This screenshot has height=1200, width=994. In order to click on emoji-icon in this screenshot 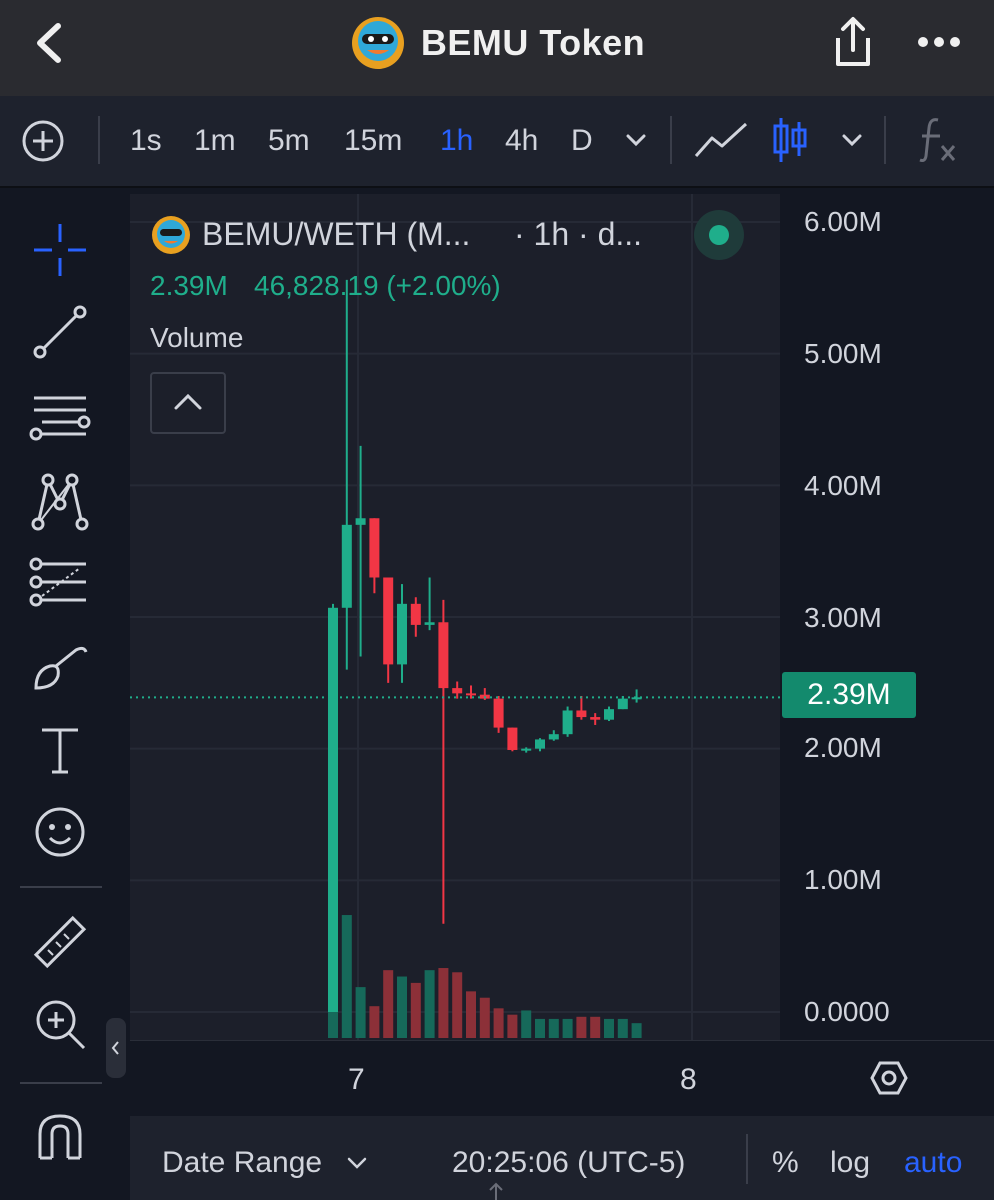, I will do `click(60, 832)`.